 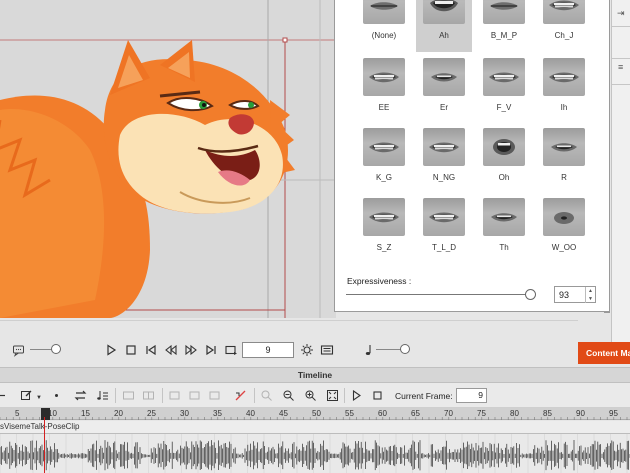 What do you see at coordinates (115, 395) in the screenshot?
I see `divider` at bounding box center [115, 395].